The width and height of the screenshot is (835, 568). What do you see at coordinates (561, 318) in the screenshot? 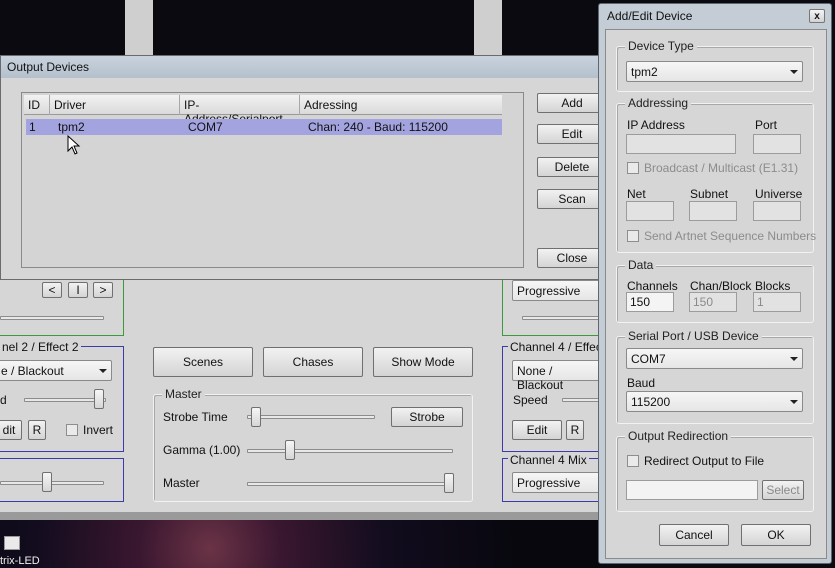
I see `channel3-slider` at bounding box center [561, 318].